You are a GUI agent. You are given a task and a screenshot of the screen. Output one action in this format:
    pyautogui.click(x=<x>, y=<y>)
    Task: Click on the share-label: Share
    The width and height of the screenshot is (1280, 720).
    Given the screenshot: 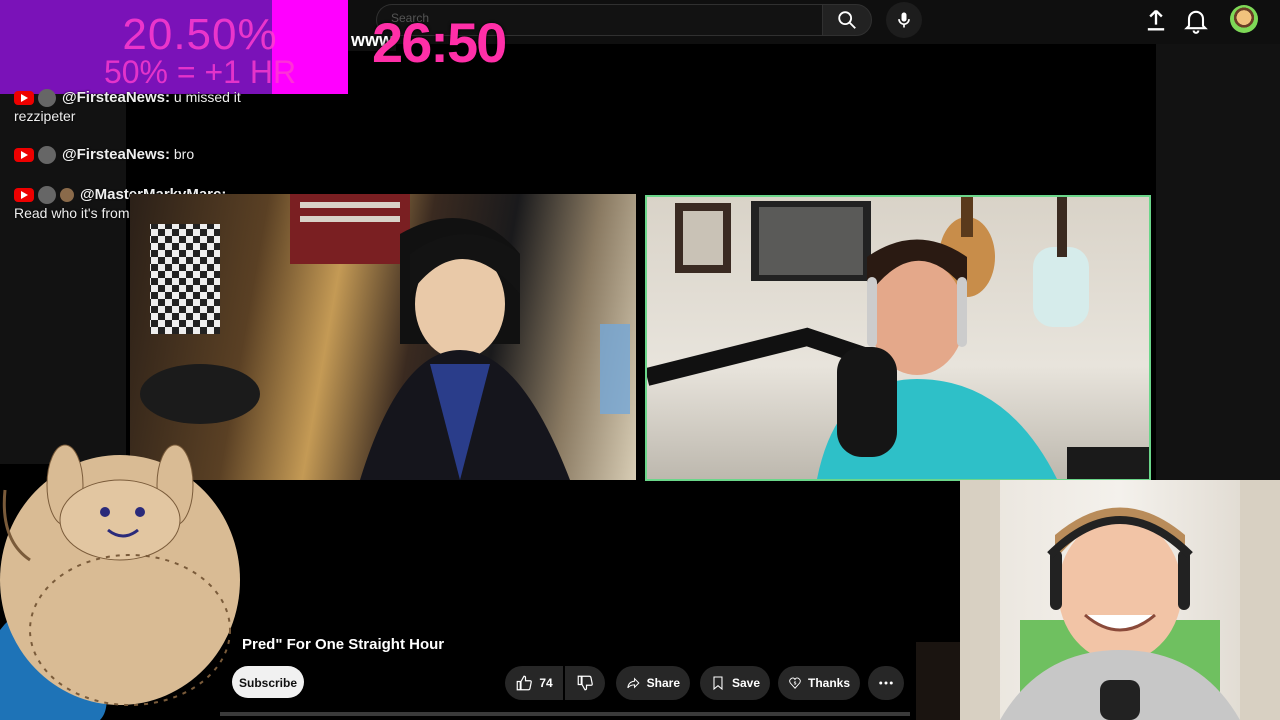 What is the action you would take?
    pyautogui.click(x=663, y=683)
    